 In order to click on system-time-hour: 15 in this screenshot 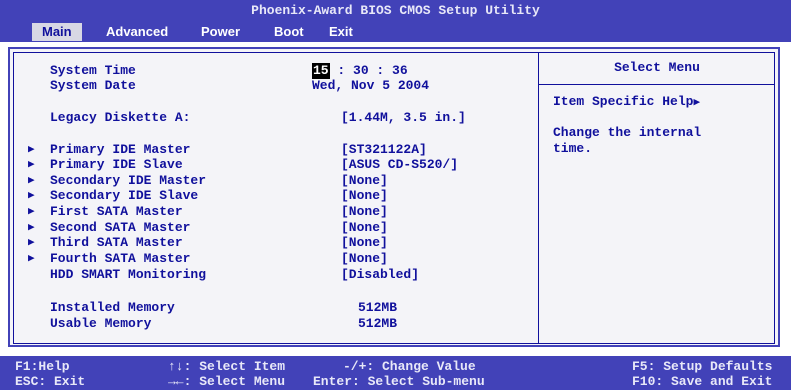, I will do `click(321, 71)`.